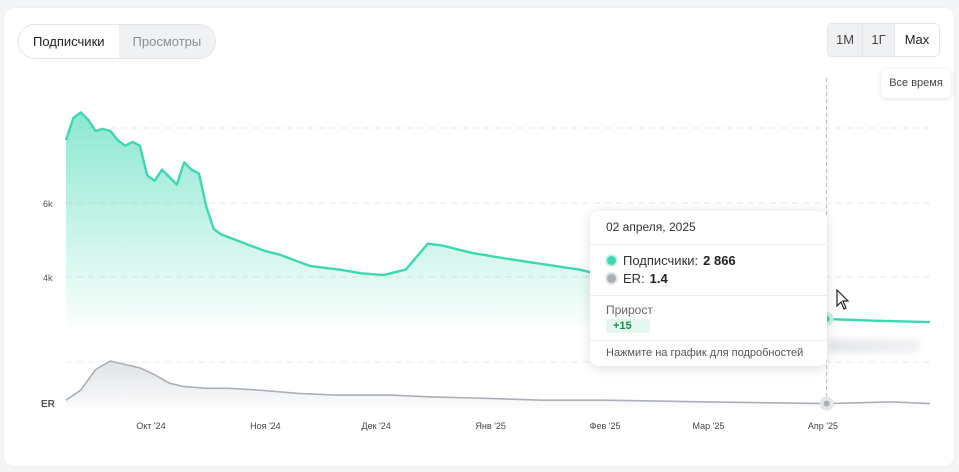  What do you see at coordinates (611, 260) in the screenshot?
I see `subscribers-dot-icon` at bounding box center [611, 260].